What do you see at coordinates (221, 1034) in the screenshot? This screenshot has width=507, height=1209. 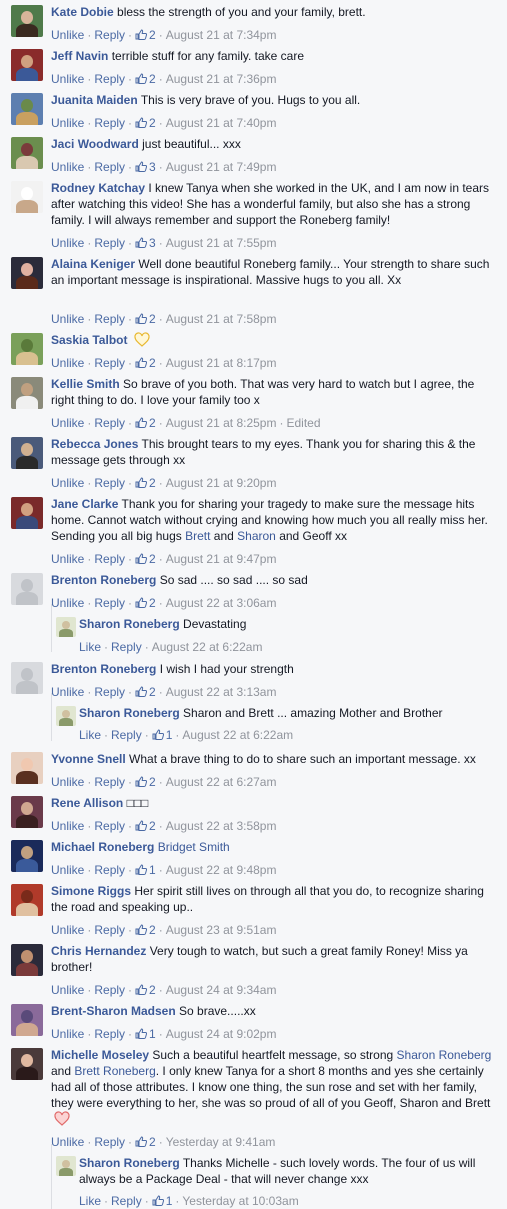 I see `timestamp-link: August 24 at 9:02pm` at bounding box center [221, 1034].